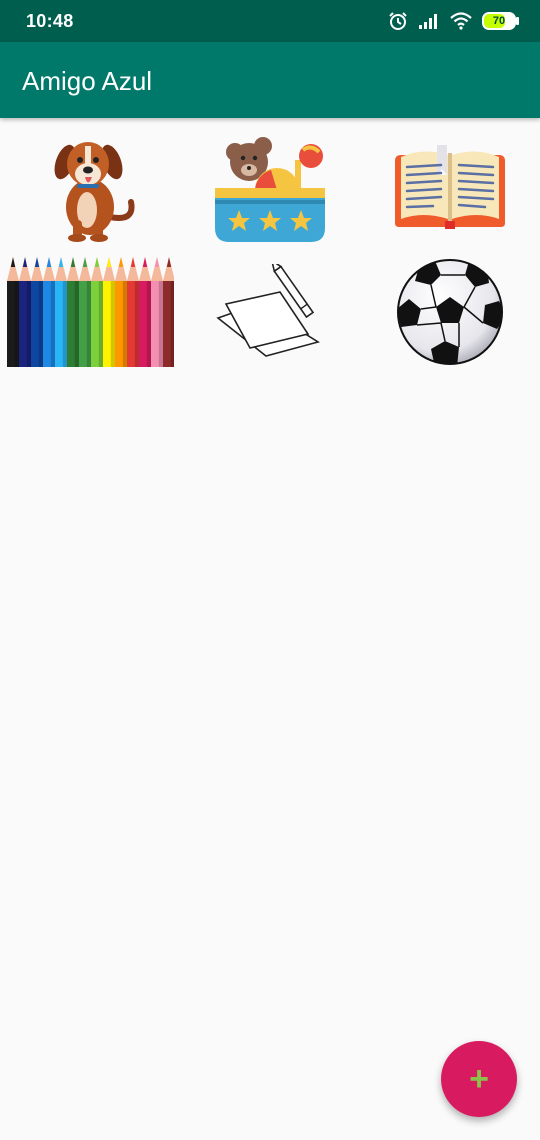 Image resolution: width=540 pixels, height=1140 pixels. I want to click on status-time: 10:48, so click(50, 21).